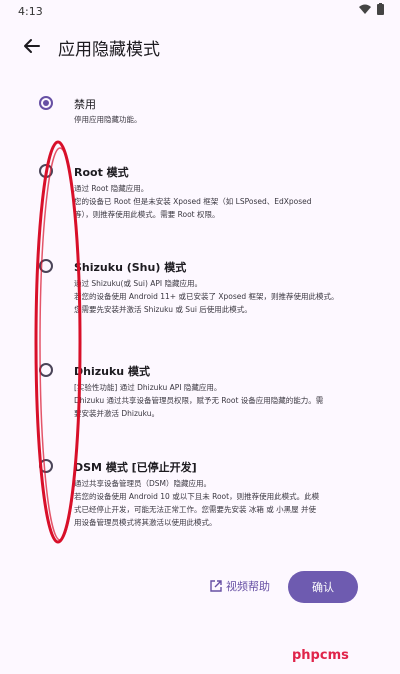  I want to click on radio-disabled, so click(46, 103).